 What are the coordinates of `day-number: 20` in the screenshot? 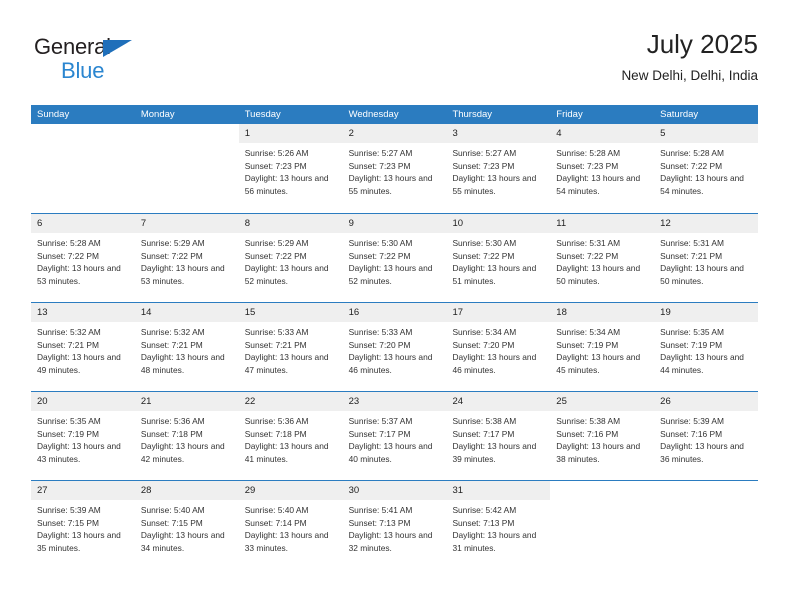 It's located at (42, 401).